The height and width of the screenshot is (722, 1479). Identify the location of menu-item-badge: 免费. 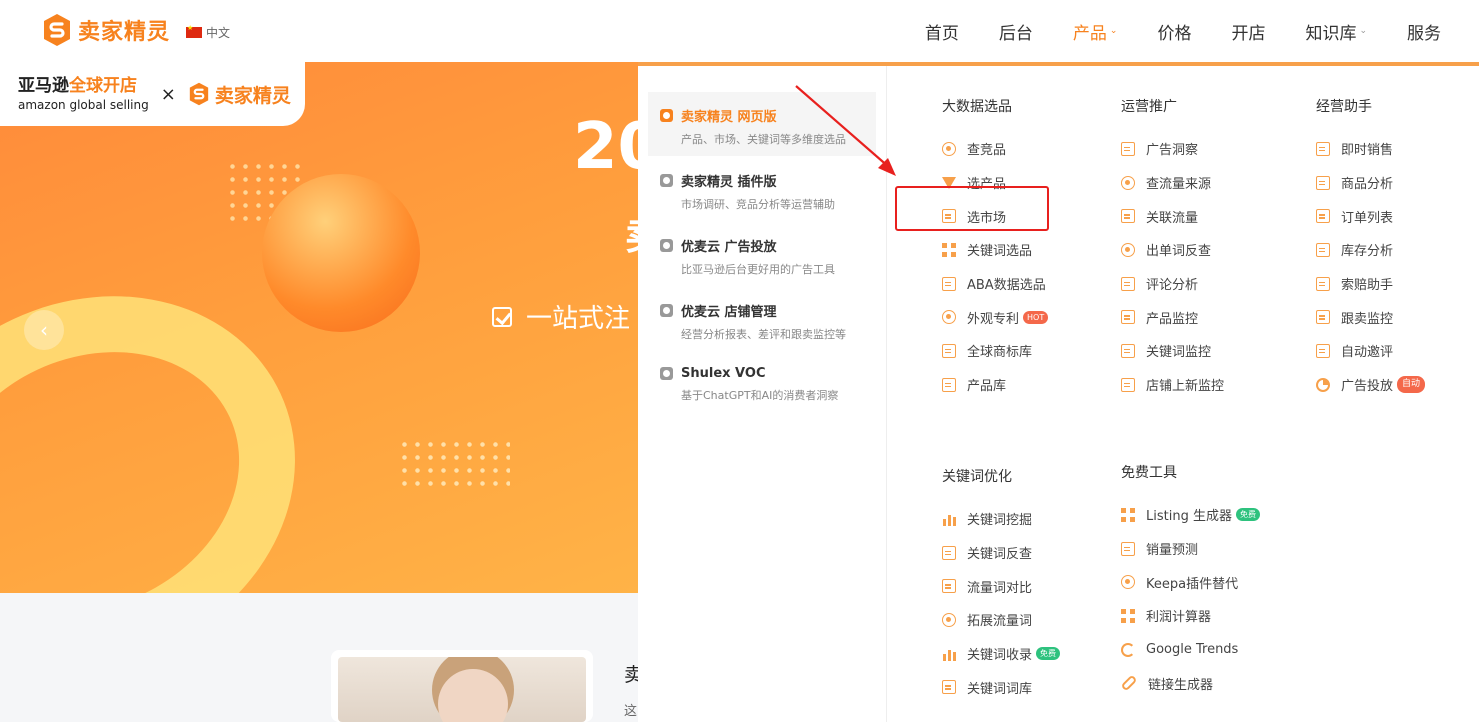
(1048, 654).